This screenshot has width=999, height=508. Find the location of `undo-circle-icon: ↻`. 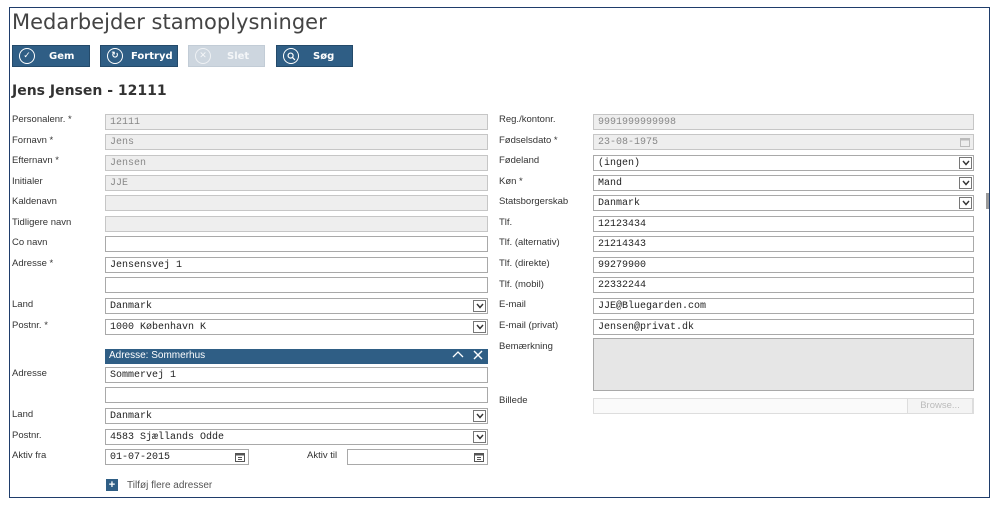

undo-circle-icon: ↻ is located at coordinates (115, 56).